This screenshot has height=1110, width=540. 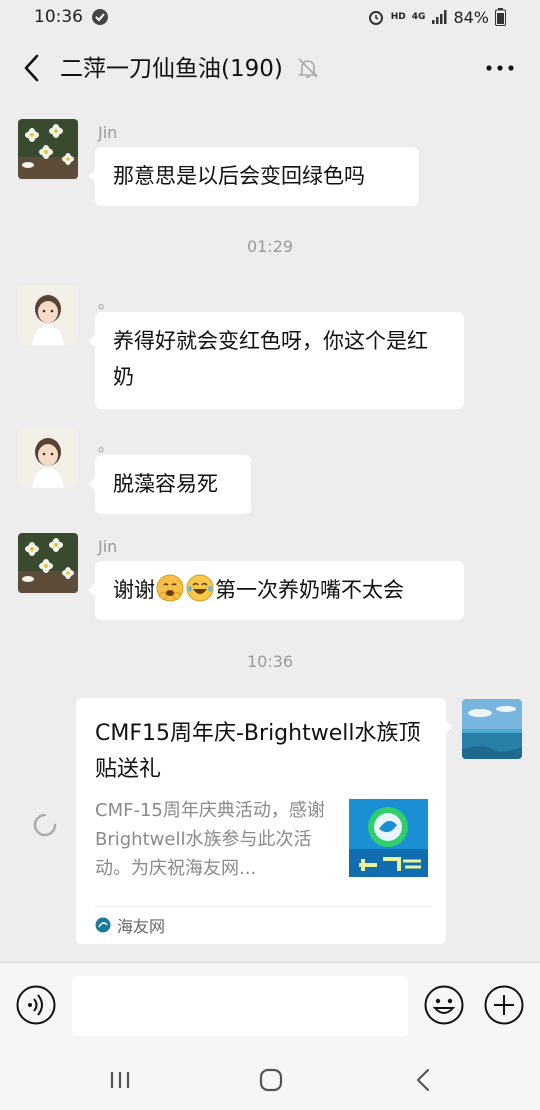 I want to click on recent-apps-icon, so click(x=120, y=1080).